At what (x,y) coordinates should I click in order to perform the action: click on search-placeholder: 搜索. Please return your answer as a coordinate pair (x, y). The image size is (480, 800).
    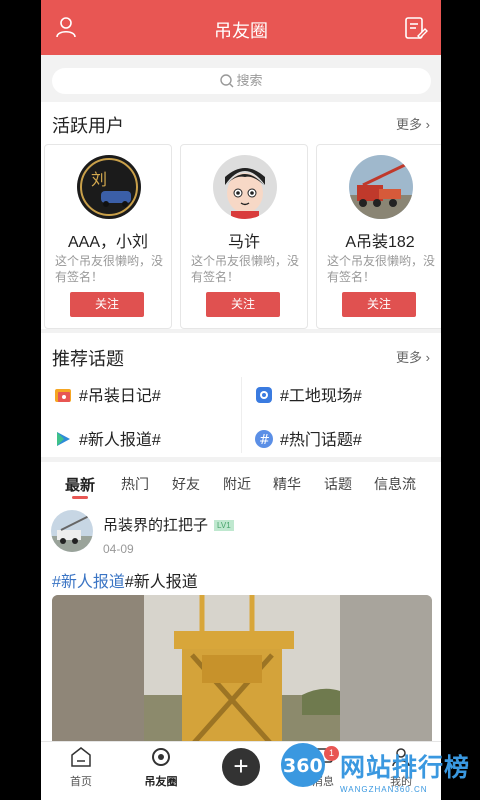
    Looking at the image, I should click on (249, 80).